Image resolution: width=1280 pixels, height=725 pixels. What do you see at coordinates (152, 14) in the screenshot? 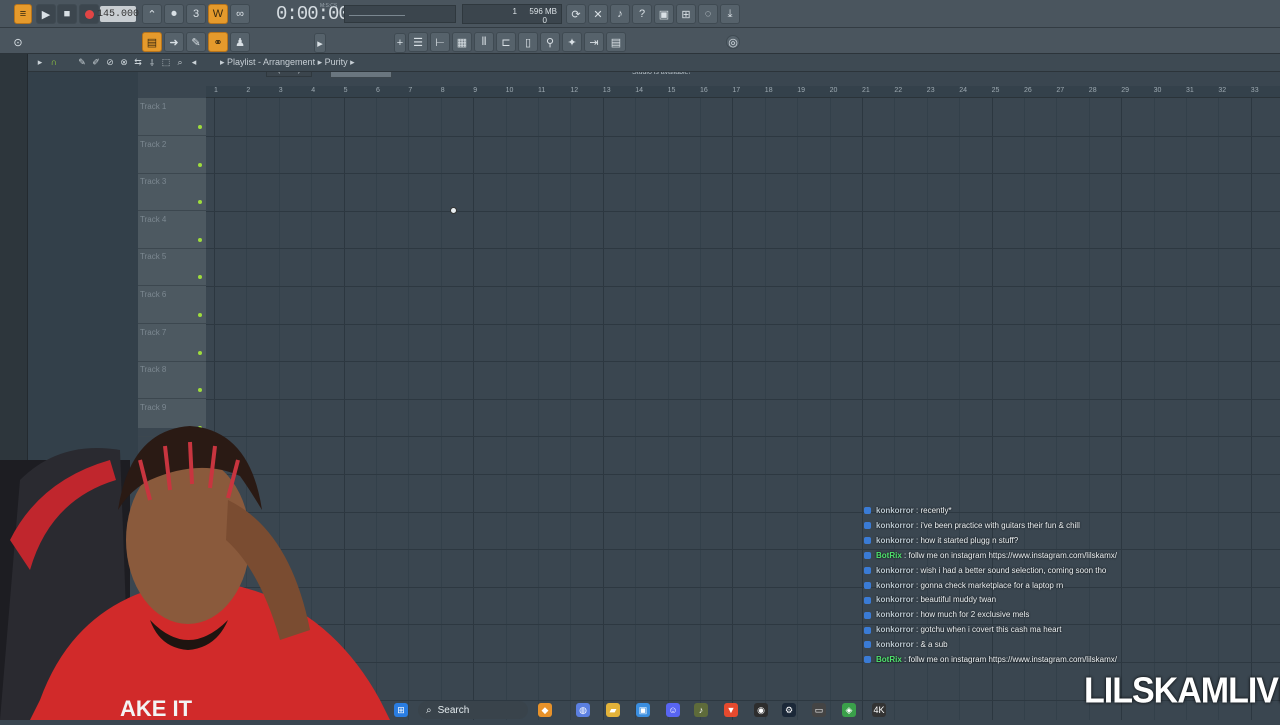
I see `metronome-icon: ⌃` at bounding box center [152, 14].